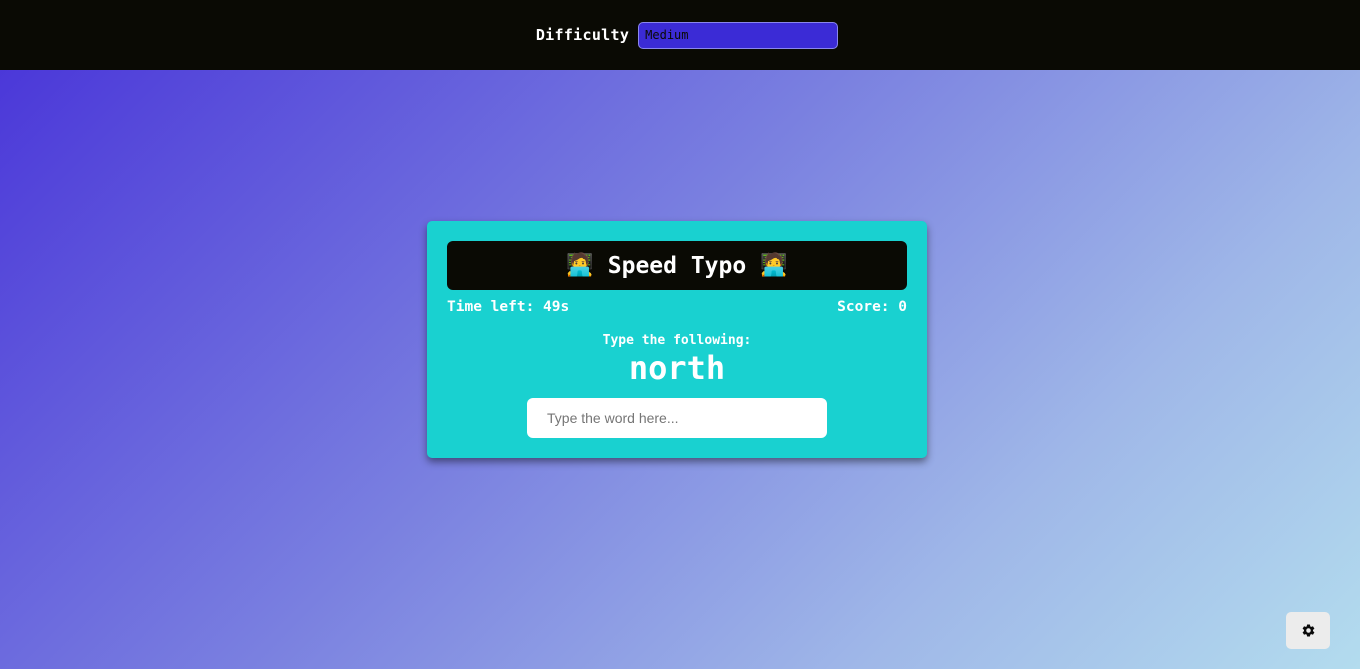  What do you see at coordinates (667, 35) in the screenshot?
I see `difficulty-selected-value: Medium` at bounding box center [667, 35].